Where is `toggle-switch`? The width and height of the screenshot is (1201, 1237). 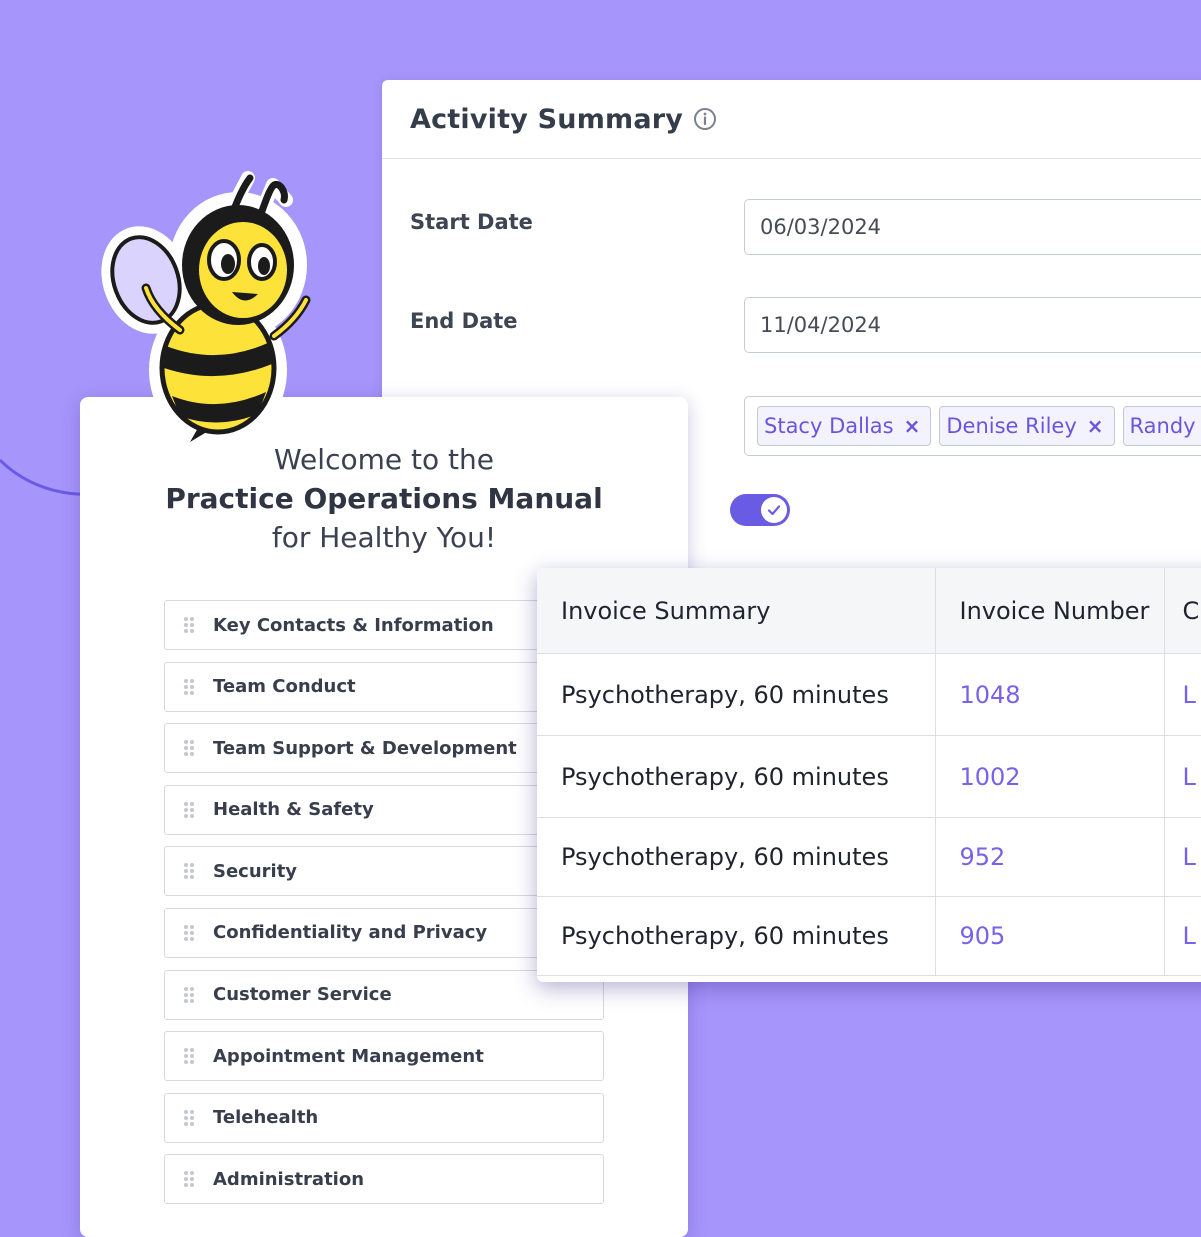
toggle-switch is located at coordinates (760, 510).